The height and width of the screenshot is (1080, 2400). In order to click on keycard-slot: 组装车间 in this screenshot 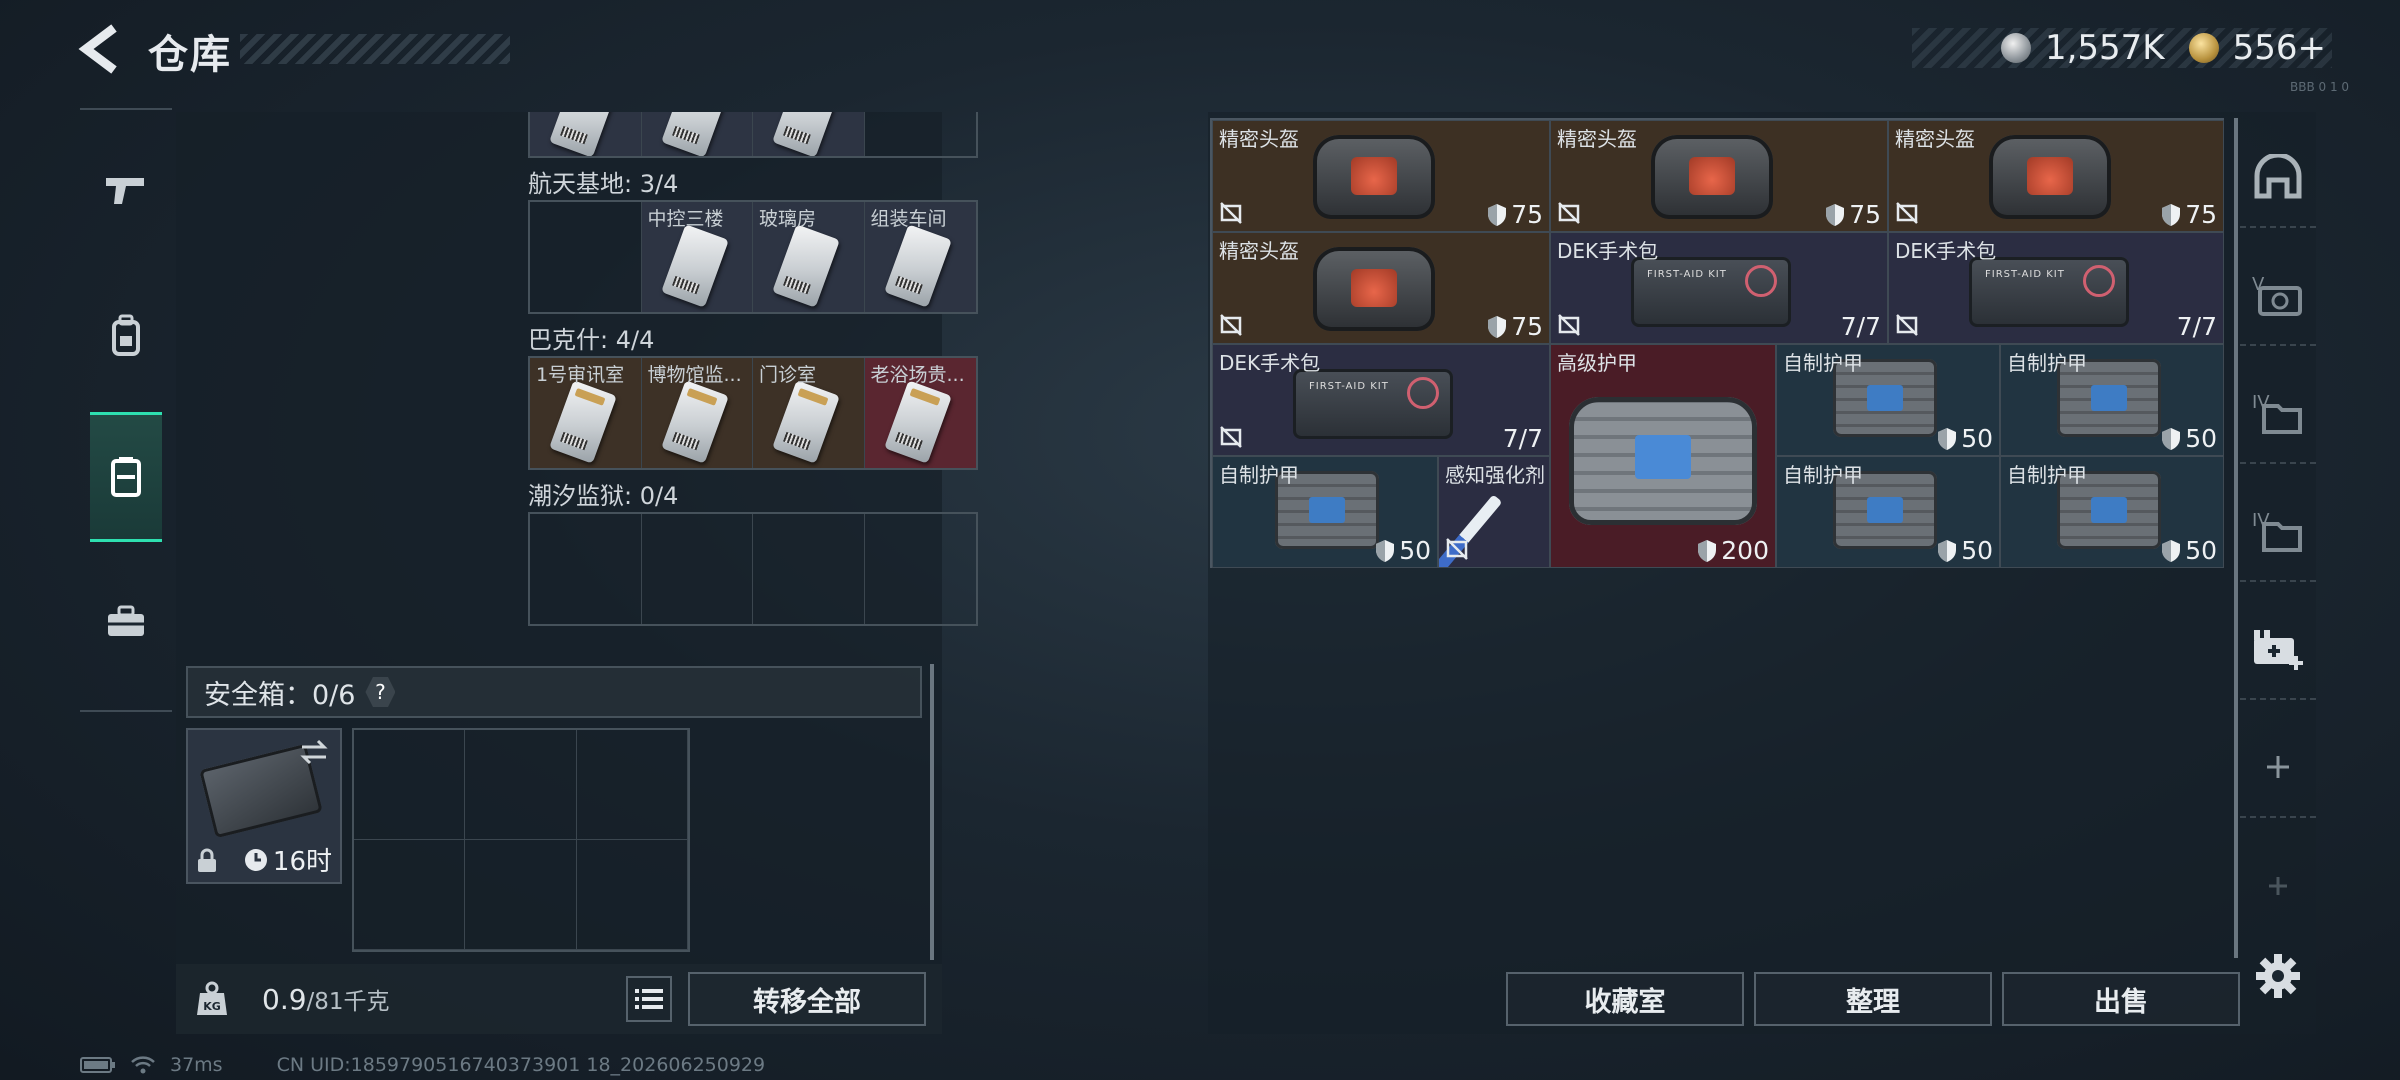, I will do `click(920, 257)`.